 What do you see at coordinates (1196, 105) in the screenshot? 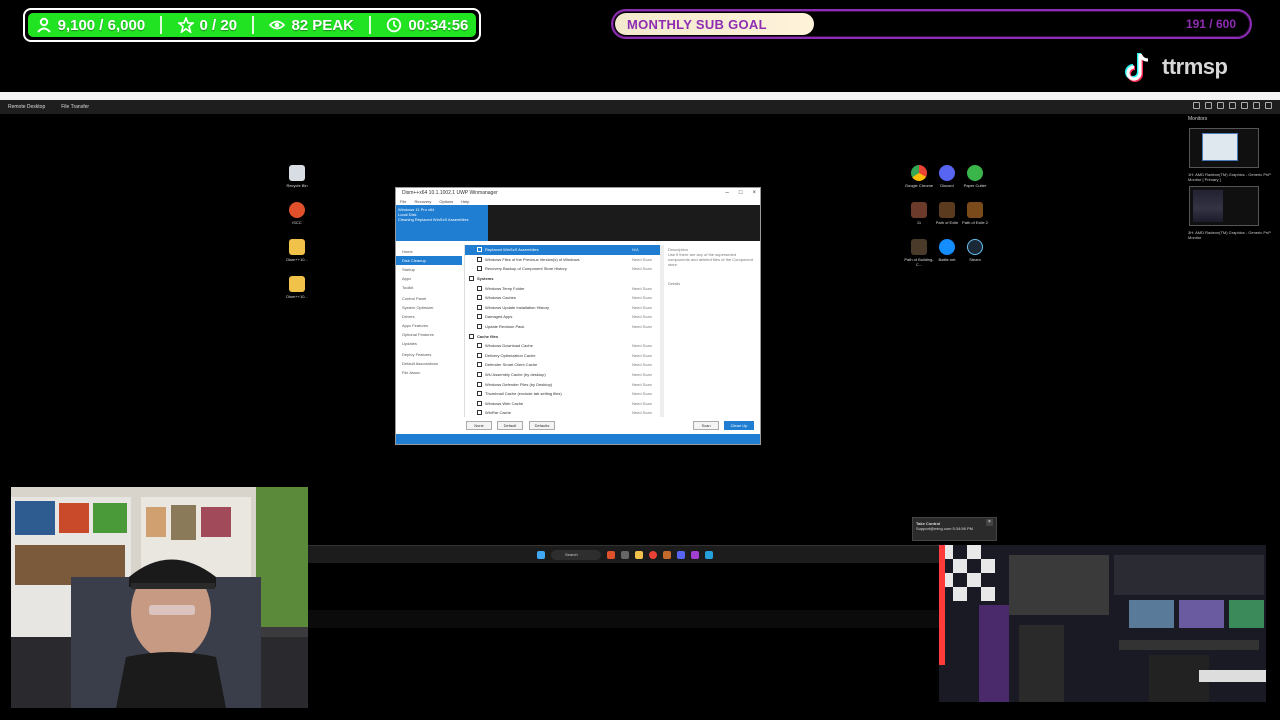
I see `settings-icon` at bounding box center [1196, 105].